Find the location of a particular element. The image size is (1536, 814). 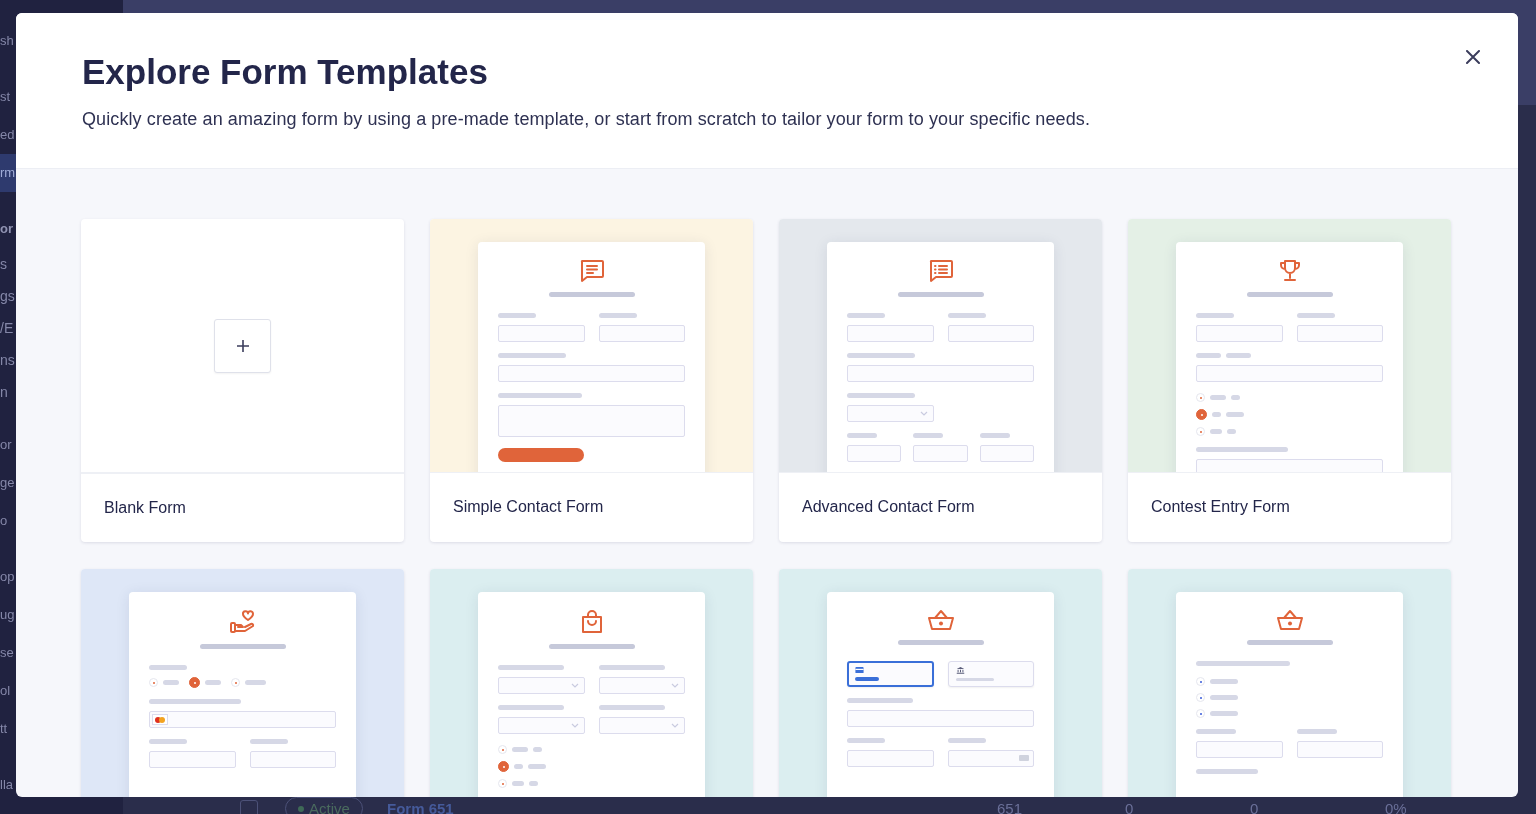

template-title: Advanced Contact Form is located at coordinates (888, 507).